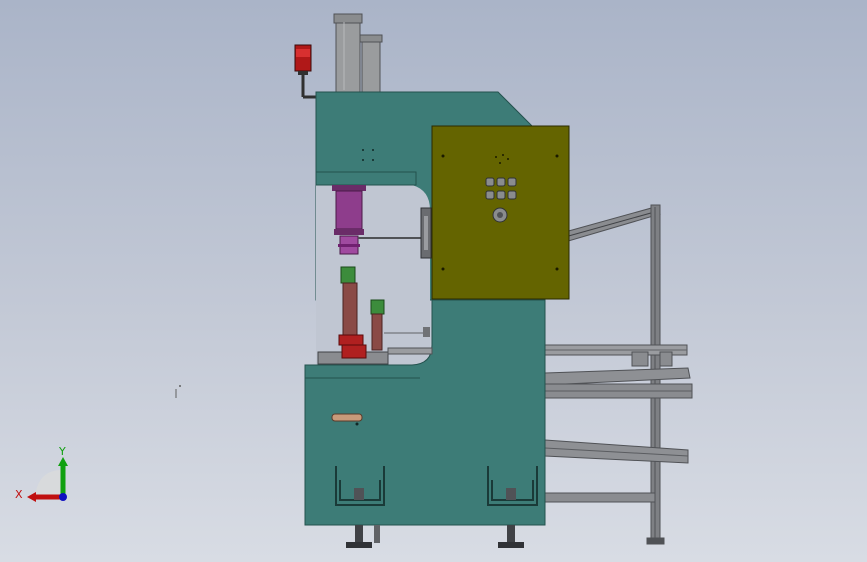 This screenshot has height=562, width=867. I want to click on x-axis-label: X, so click(19, 494).